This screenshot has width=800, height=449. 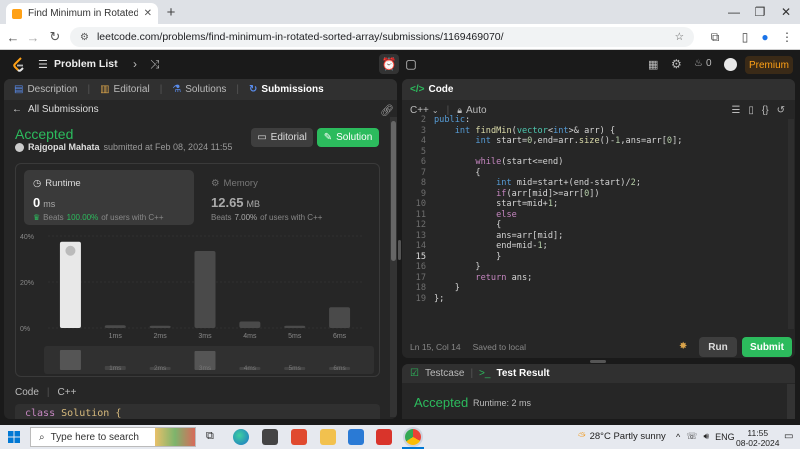 What do you see at coordinates (598, 361) in the screenshot?
I see `horizontal-splitter` at bounding box center [598, 361].